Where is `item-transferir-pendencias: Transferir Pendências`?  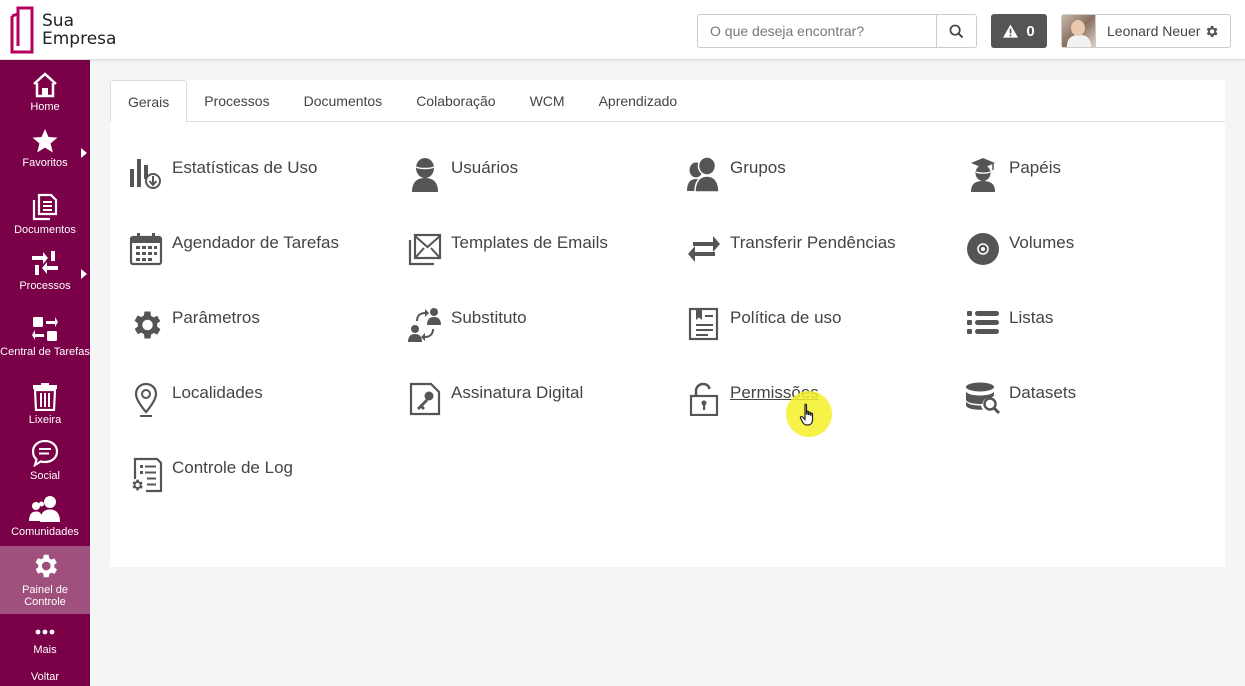 item-transferir-pendencias: Transferir Pendências is located at coordinates (791, 252).